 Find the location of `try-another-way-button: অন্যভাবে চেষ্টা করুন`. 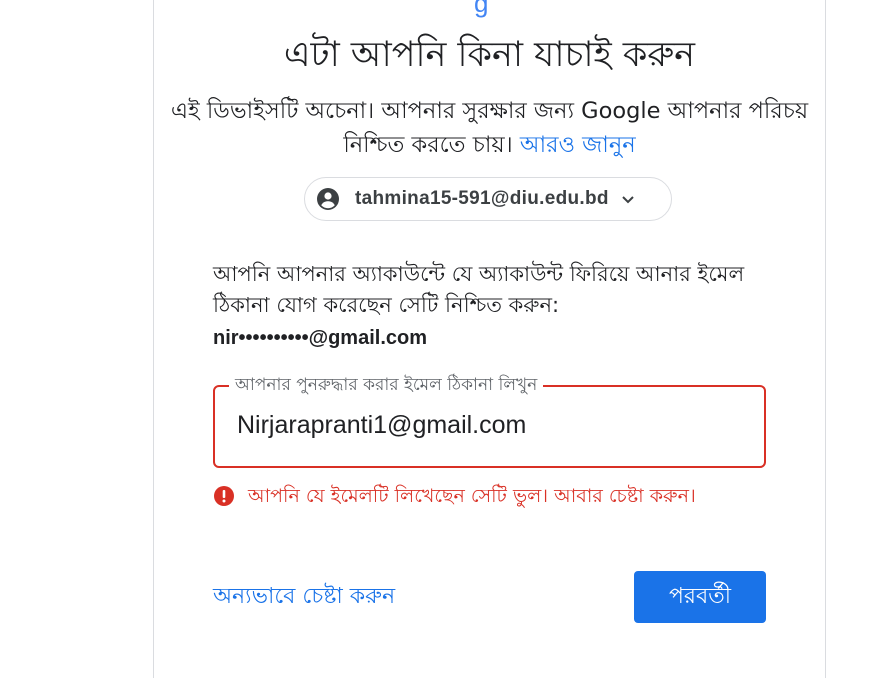

try-another-way-button: অন্যভাবে চেষ্টা করুন is located at coordinates (304, 597).